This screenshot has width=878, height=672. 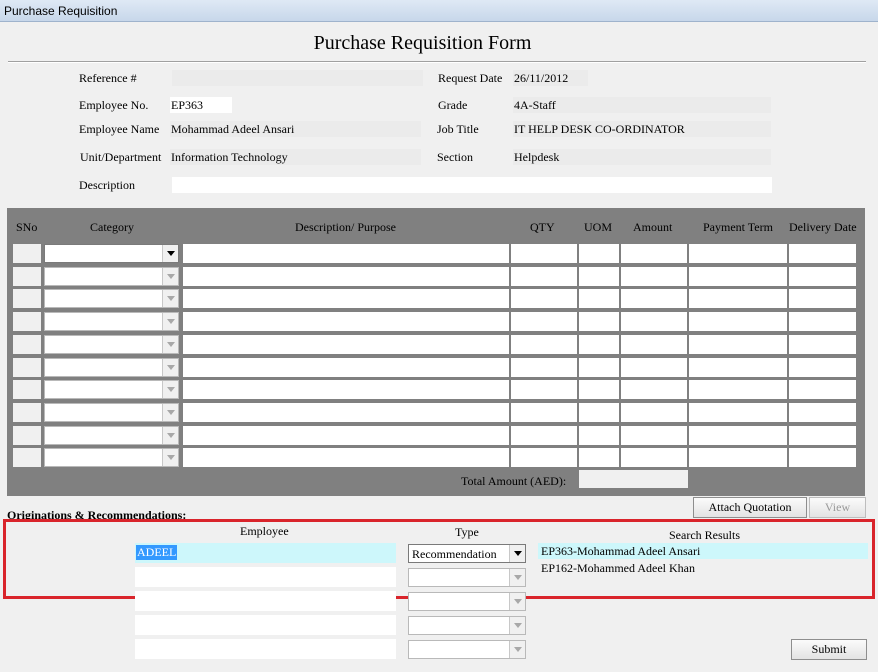 What do you see at coordinates (750, 507) in the screenshot?
I see `attach-quotation-button: Attach Quotation` at bounding box center [750, 507].